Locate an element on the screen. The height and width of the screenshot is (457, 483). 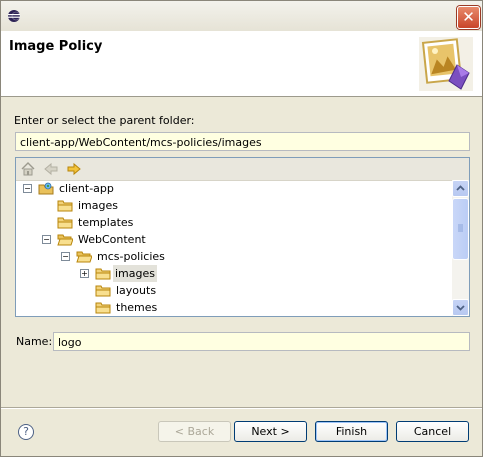
scroll-thumb is located at coordinates (460, 229).